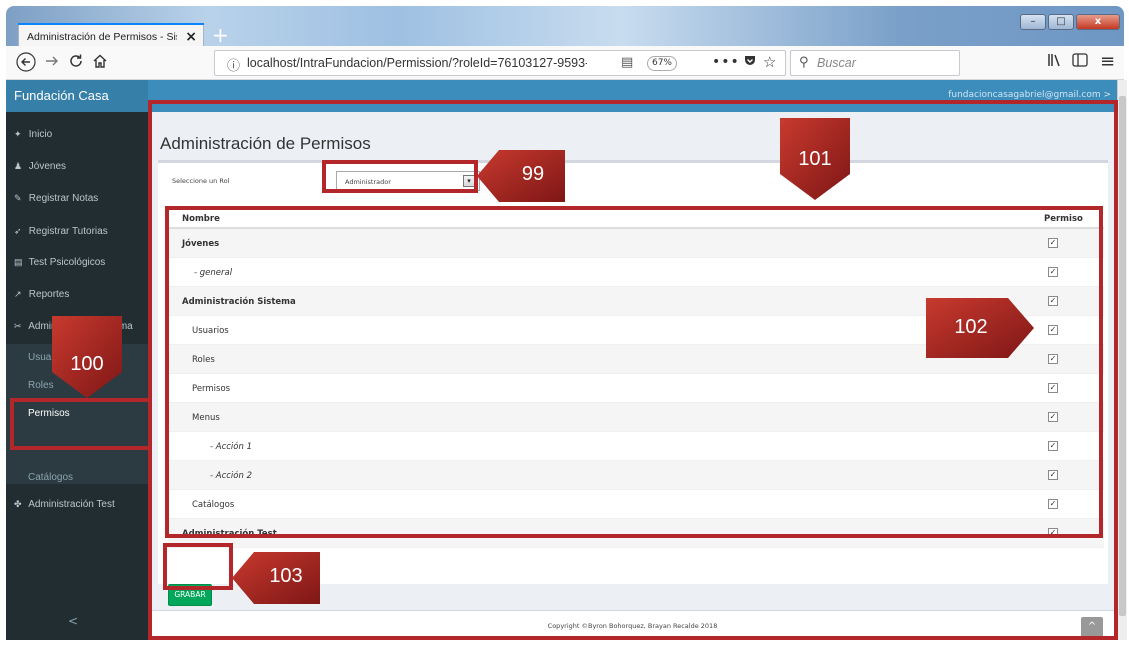 Image resolution: width=1129 pixels, height=645 pixels. I want to click on pocket-icon, so click(750, 63).